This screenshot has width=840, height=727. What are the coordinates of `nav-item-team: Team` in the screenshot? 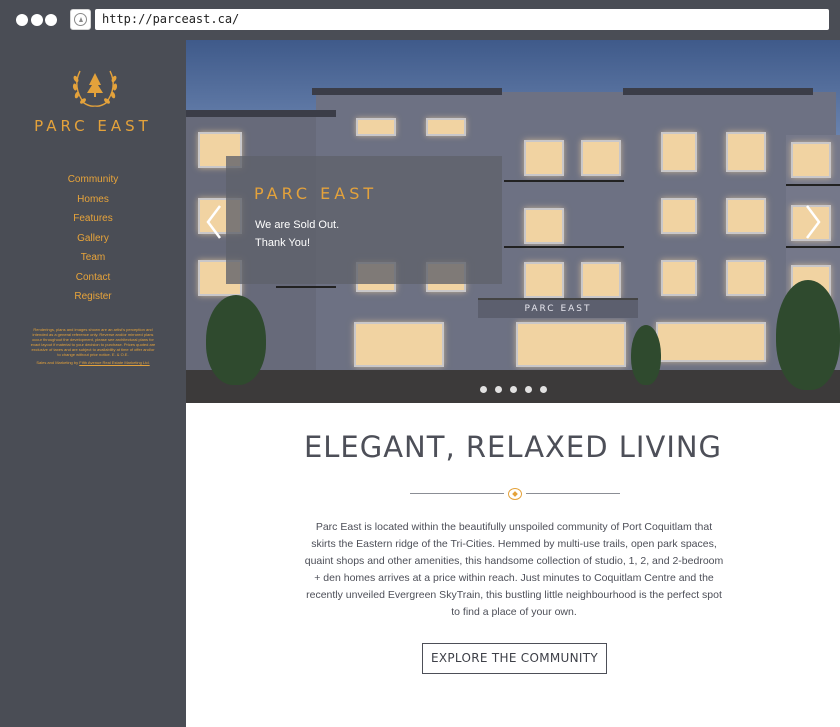 It's located at (93, 255).